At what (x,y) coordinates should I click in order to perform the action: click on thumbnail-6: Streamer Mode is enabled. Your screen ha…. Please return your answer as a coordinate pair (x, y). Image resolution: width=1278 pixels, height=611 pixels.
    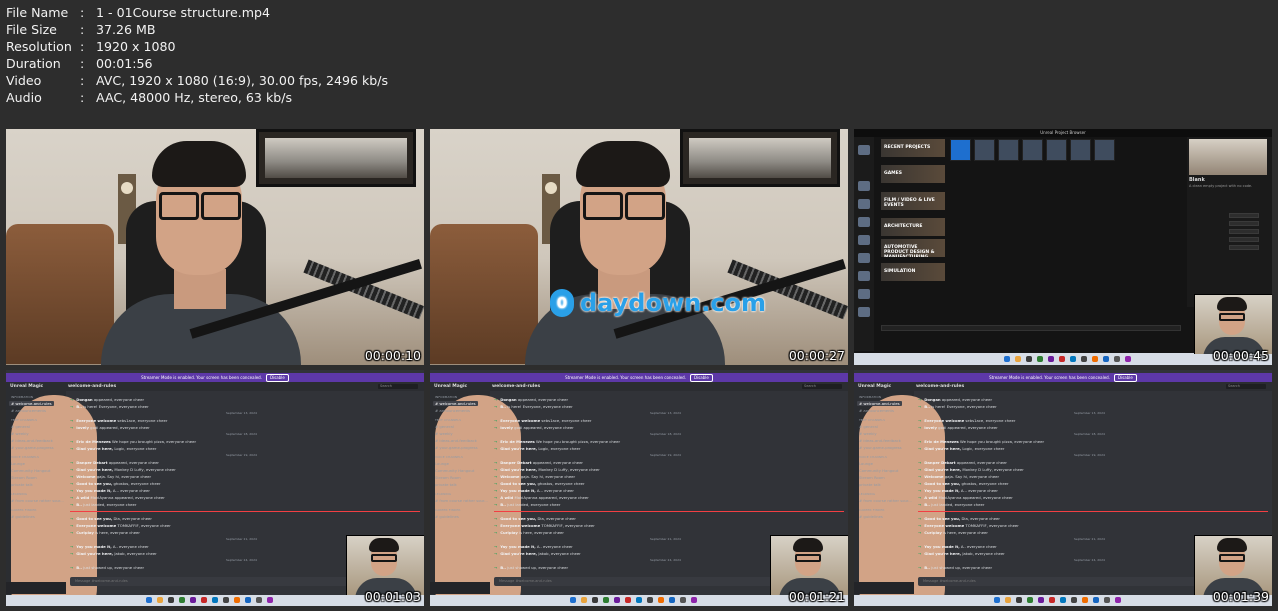
    Looking at the image, I should click on (1063, 488).